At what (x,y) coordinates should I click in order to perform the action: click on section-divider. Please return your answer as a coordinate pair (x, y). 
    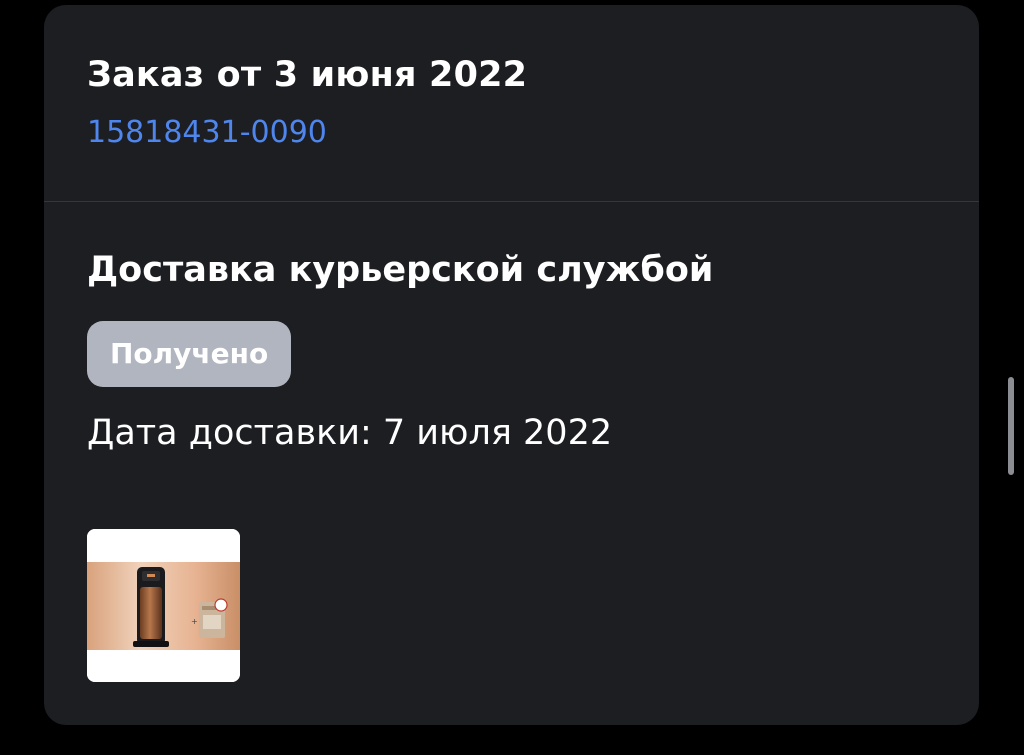
    Looking at the image, I should click on (511, 201).